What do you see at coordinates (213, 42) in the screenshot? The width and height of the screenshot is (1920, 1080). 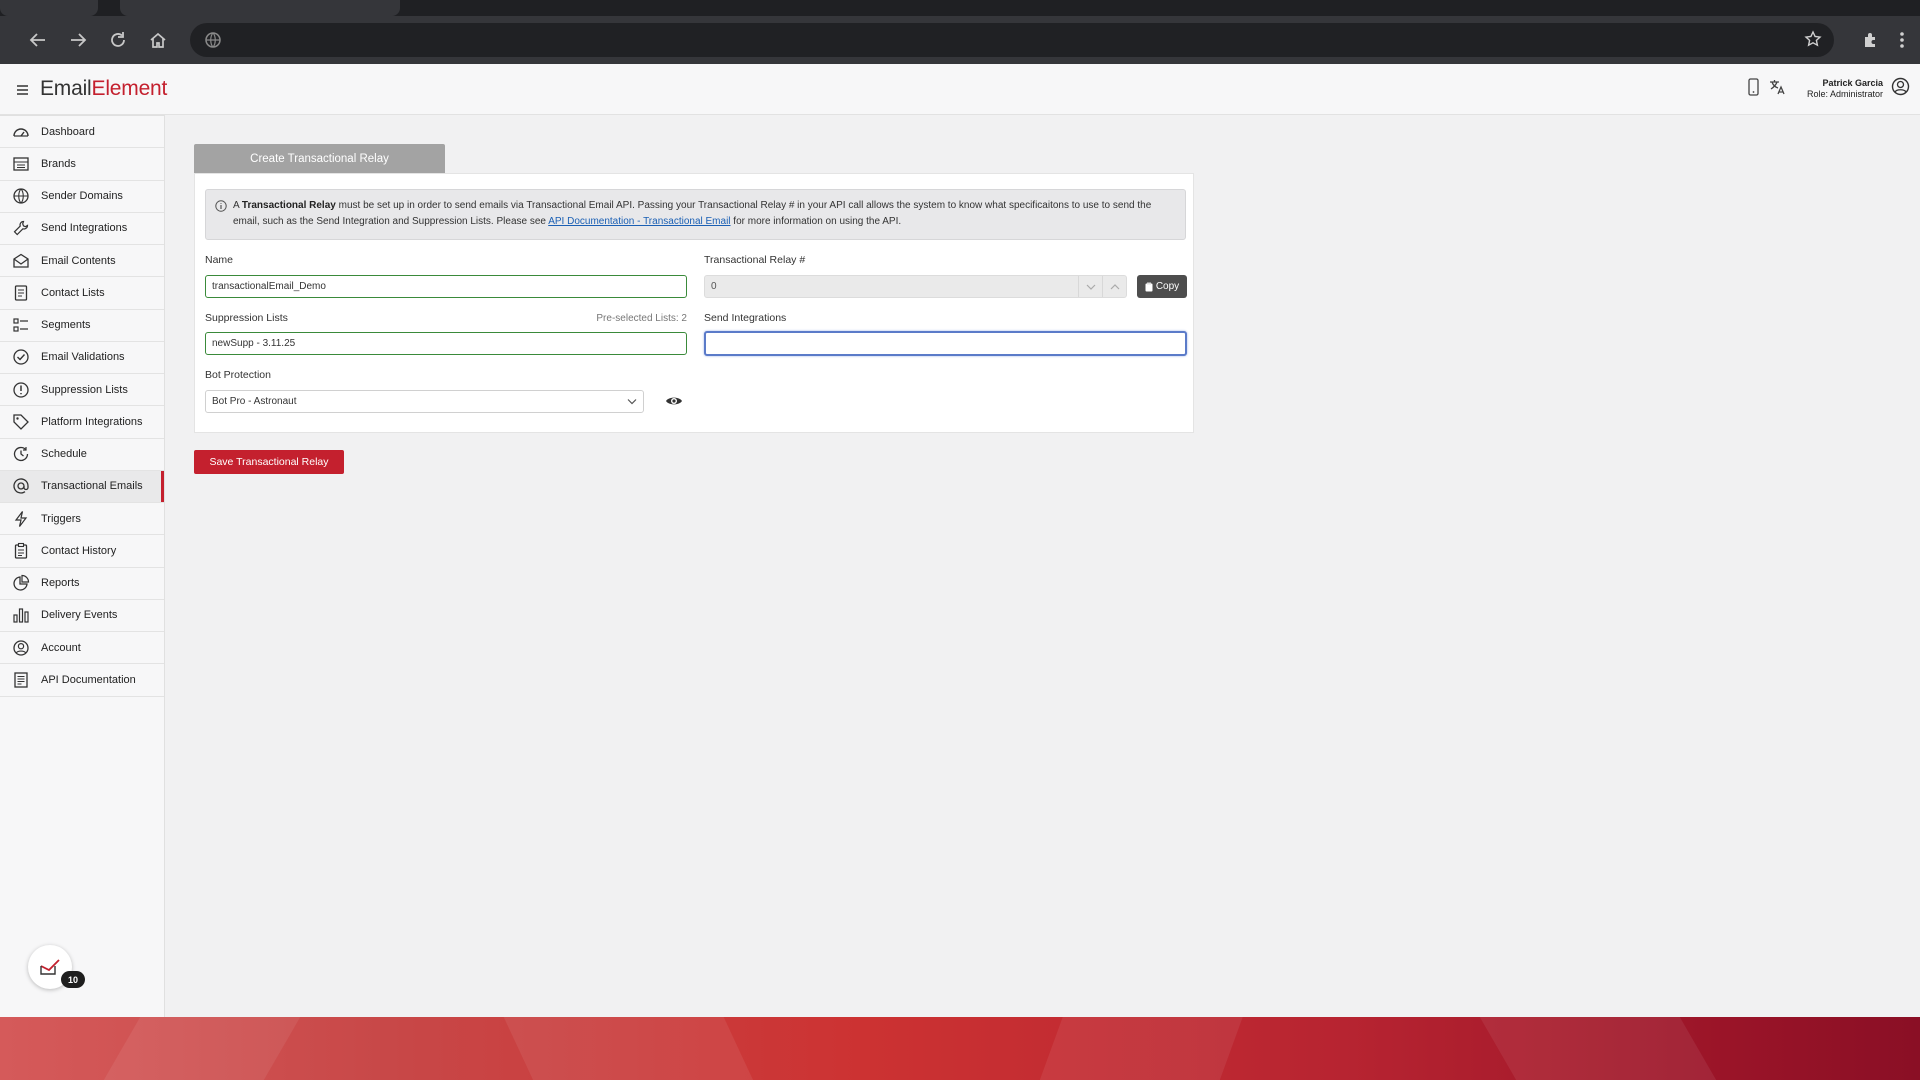 I see `site-info-icon` at bounding box center [213, 42].